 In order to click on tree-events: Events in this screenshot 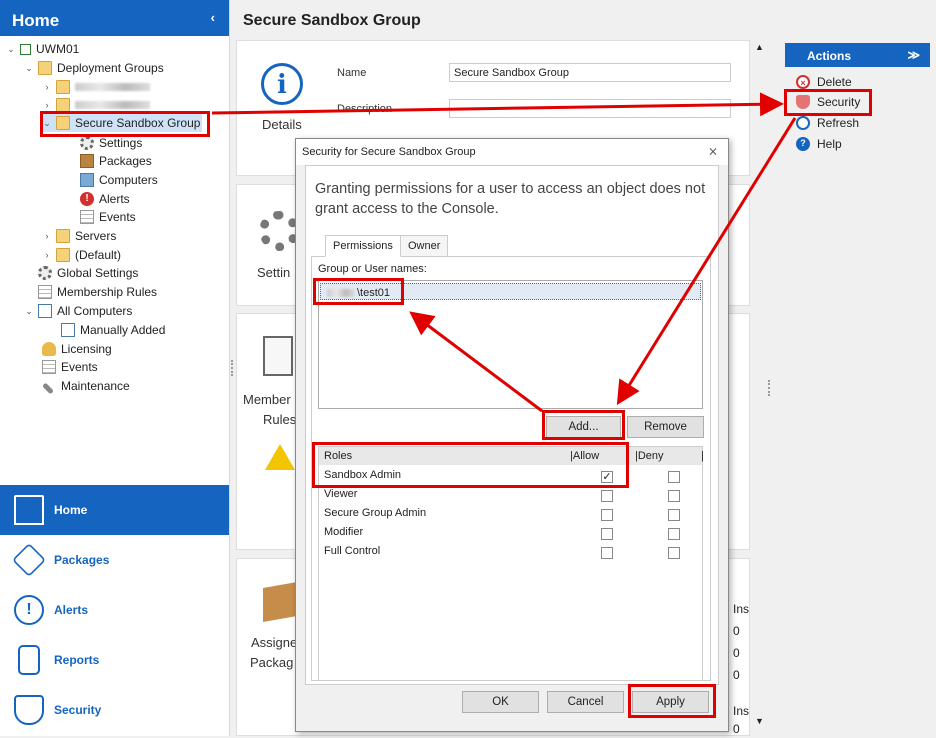, I will do `click(108, 217)`.